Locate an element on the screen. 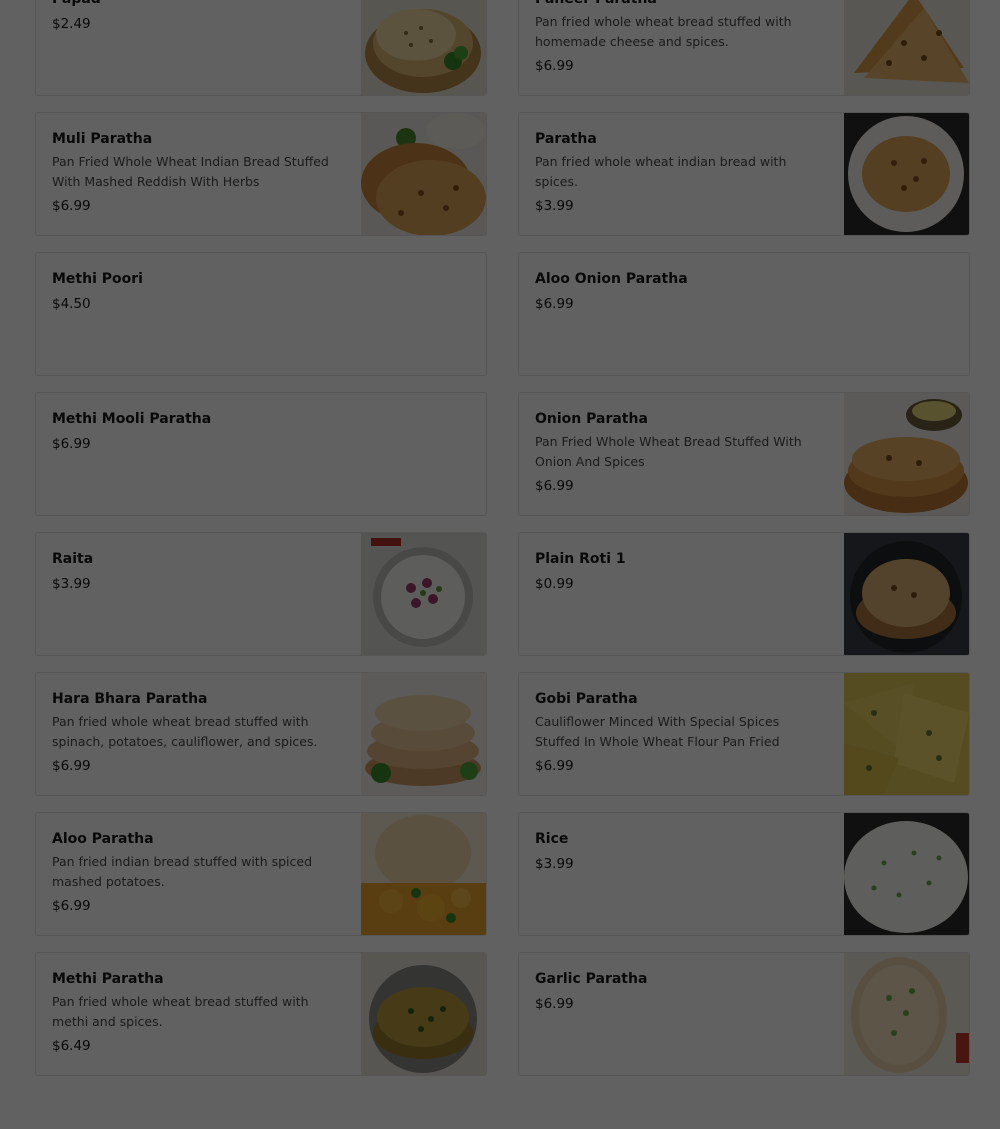  menu-item-name: Methi Paratha is located at coordinates (108, 979).